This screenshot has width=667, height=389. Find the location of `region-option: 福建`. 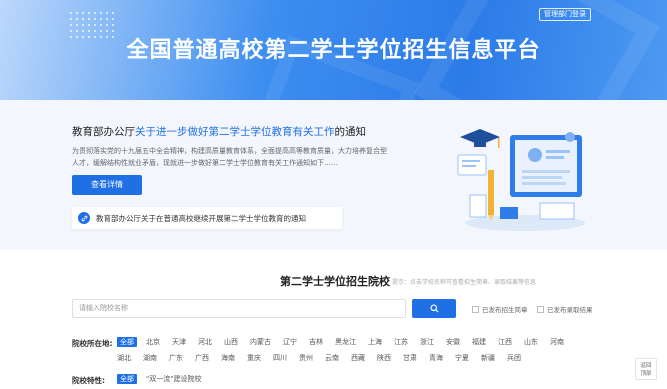

region-option: 福建 is located at coordinates (479, 342).